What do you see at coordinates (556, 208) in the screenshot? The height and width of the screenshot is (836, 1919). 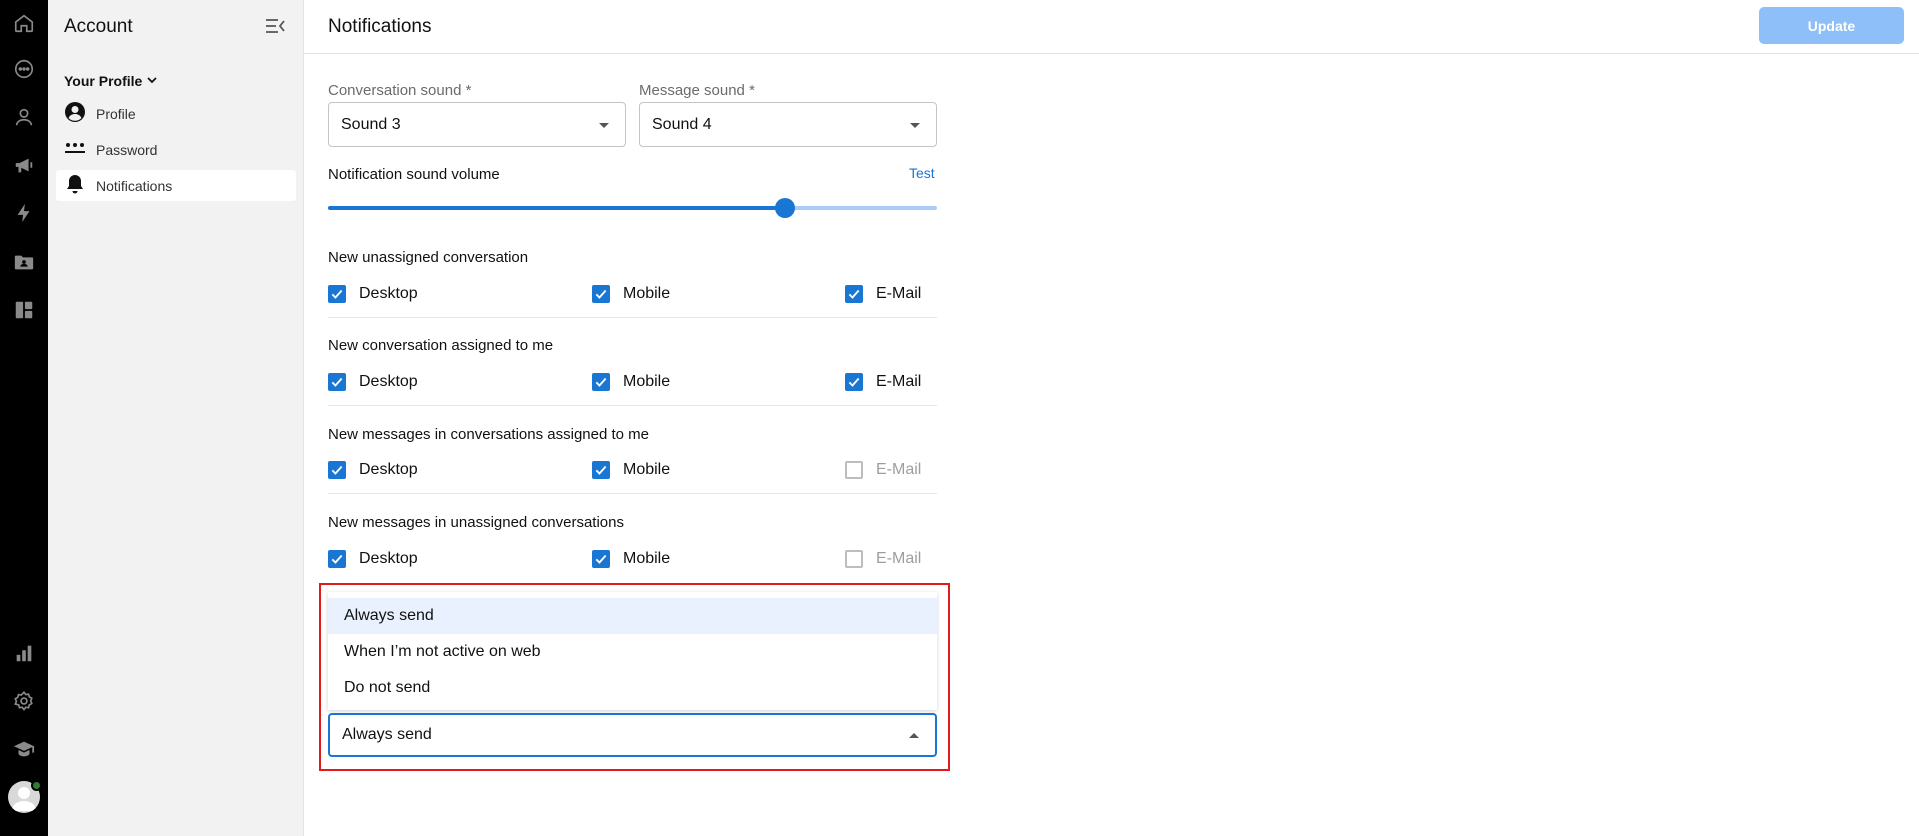 I see `slider-track` at bounding box center [556, 208].